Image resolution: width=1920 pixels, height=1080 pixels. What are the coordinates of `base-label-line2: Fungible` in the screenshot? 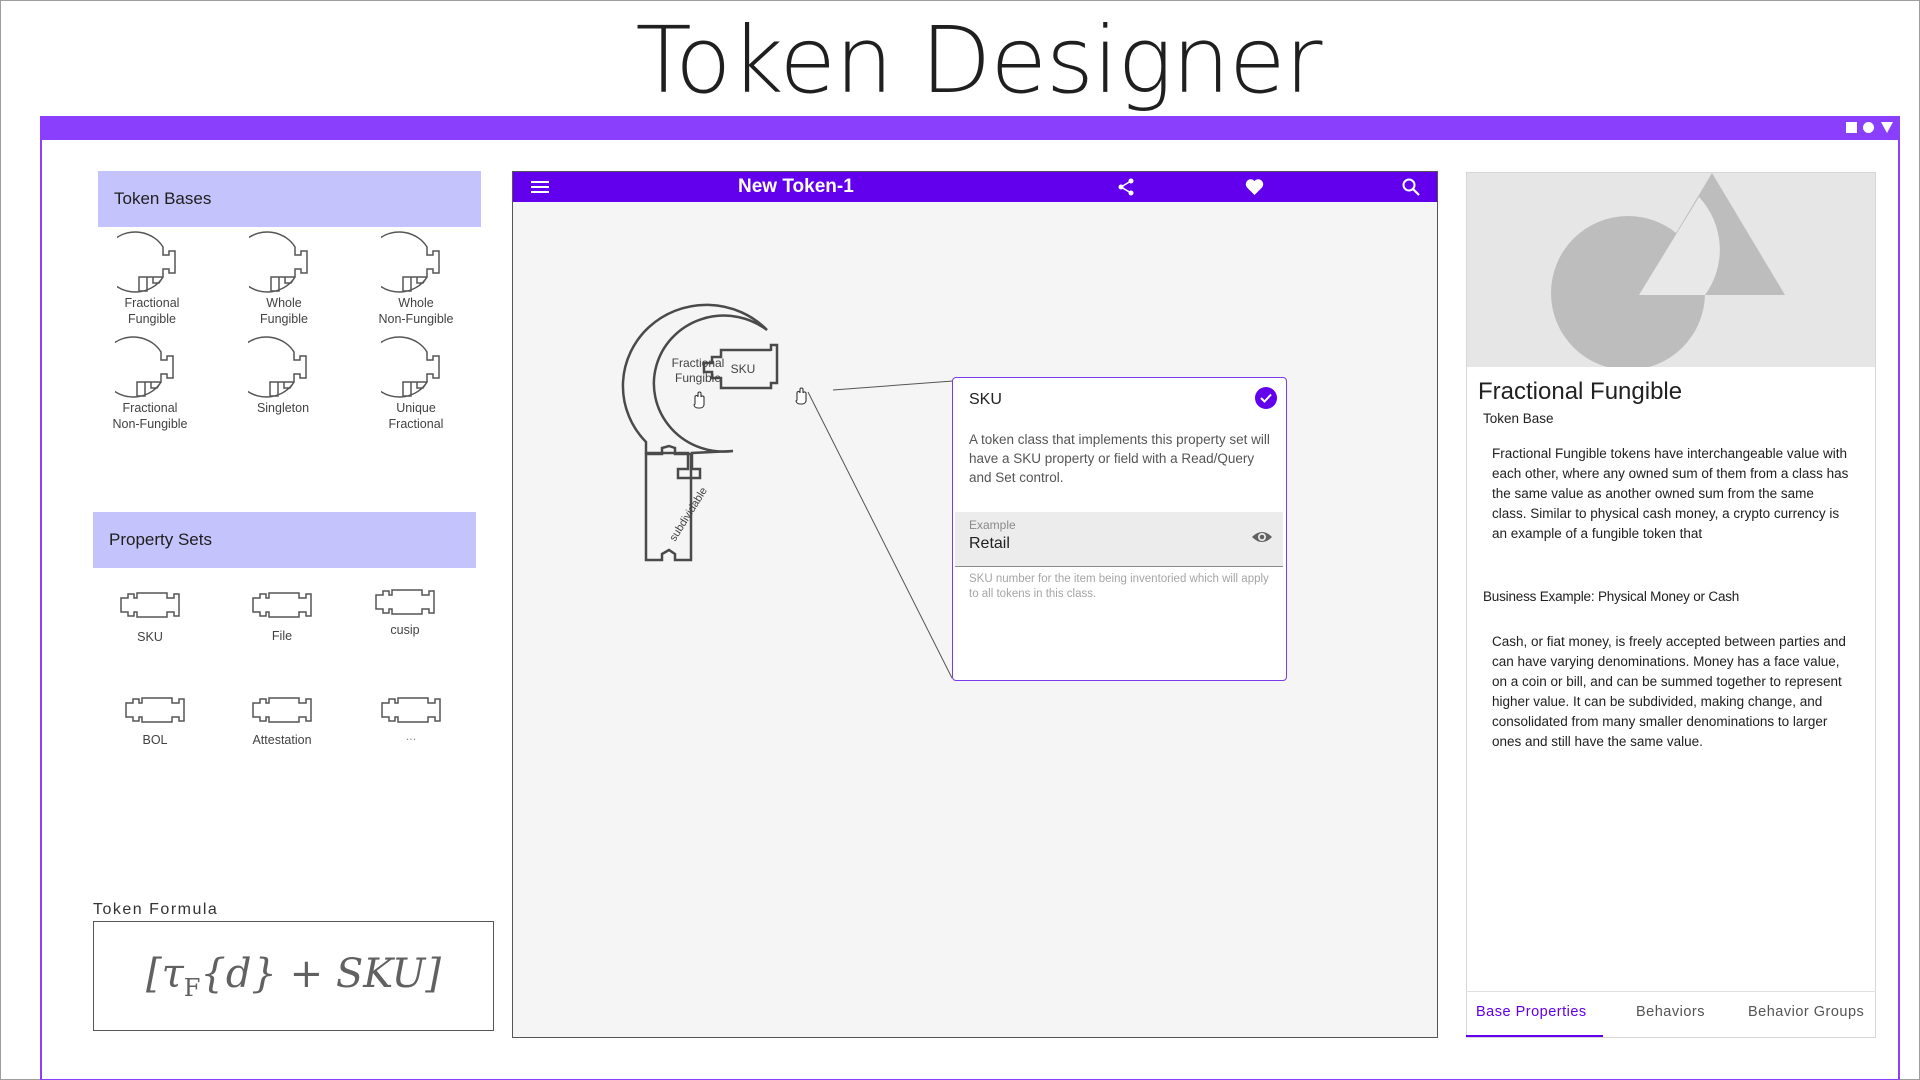 It's located at (698, 378).